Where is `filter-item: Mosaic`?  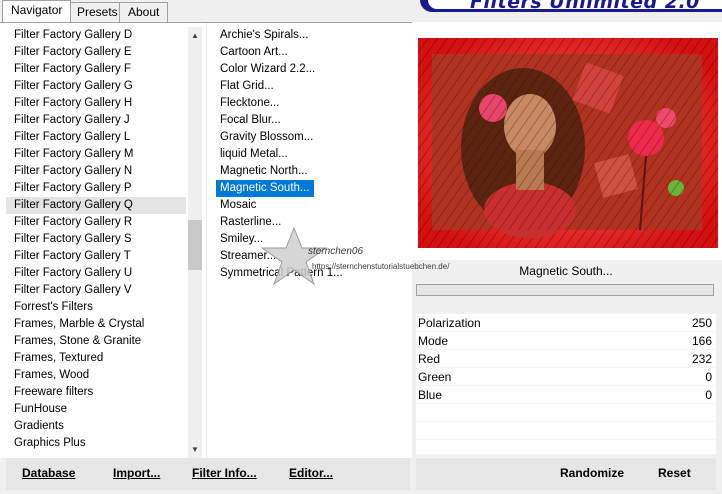 filter-item: Mosaic is located at coordinates (238, 205).